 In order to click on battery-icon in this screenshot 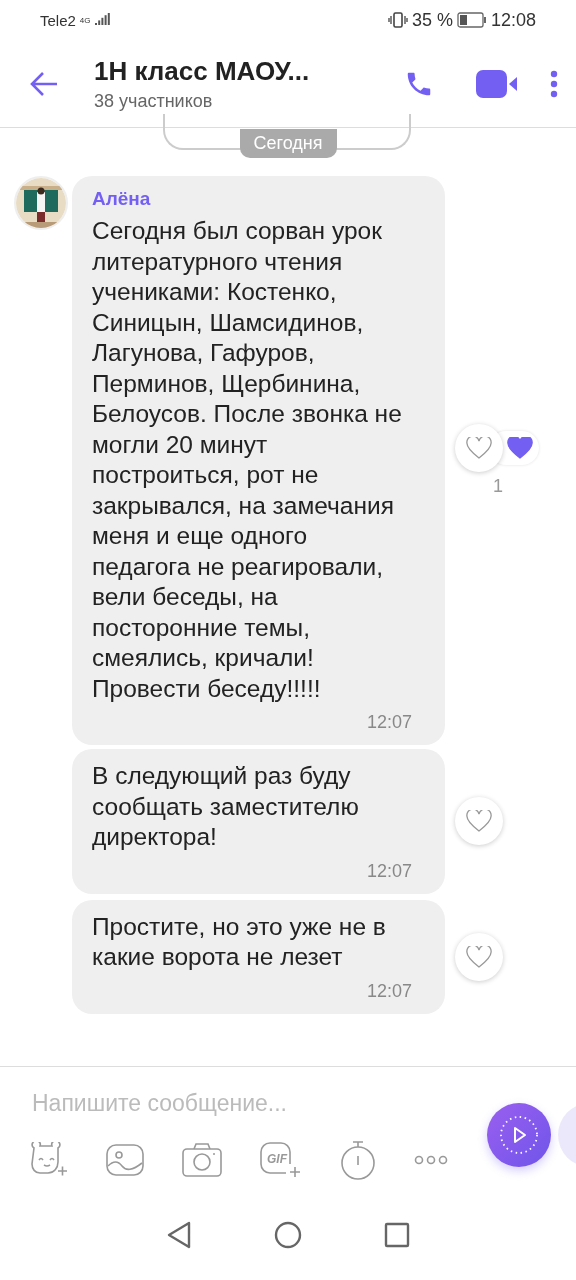, I will do `click(471, 20)`.